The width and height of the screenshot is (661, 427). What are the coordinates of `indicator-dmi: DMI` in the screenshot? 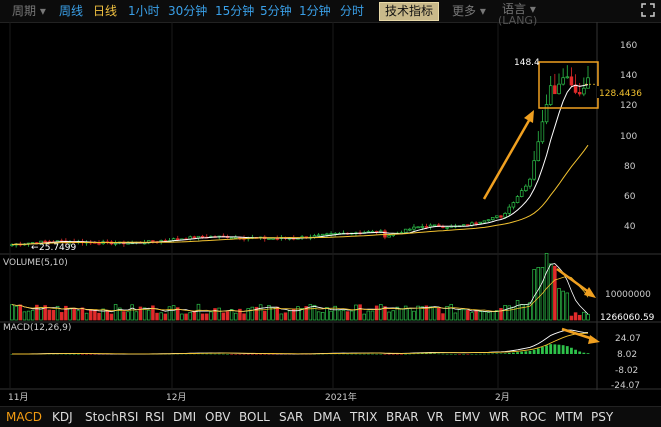 It's located at (184, 417).